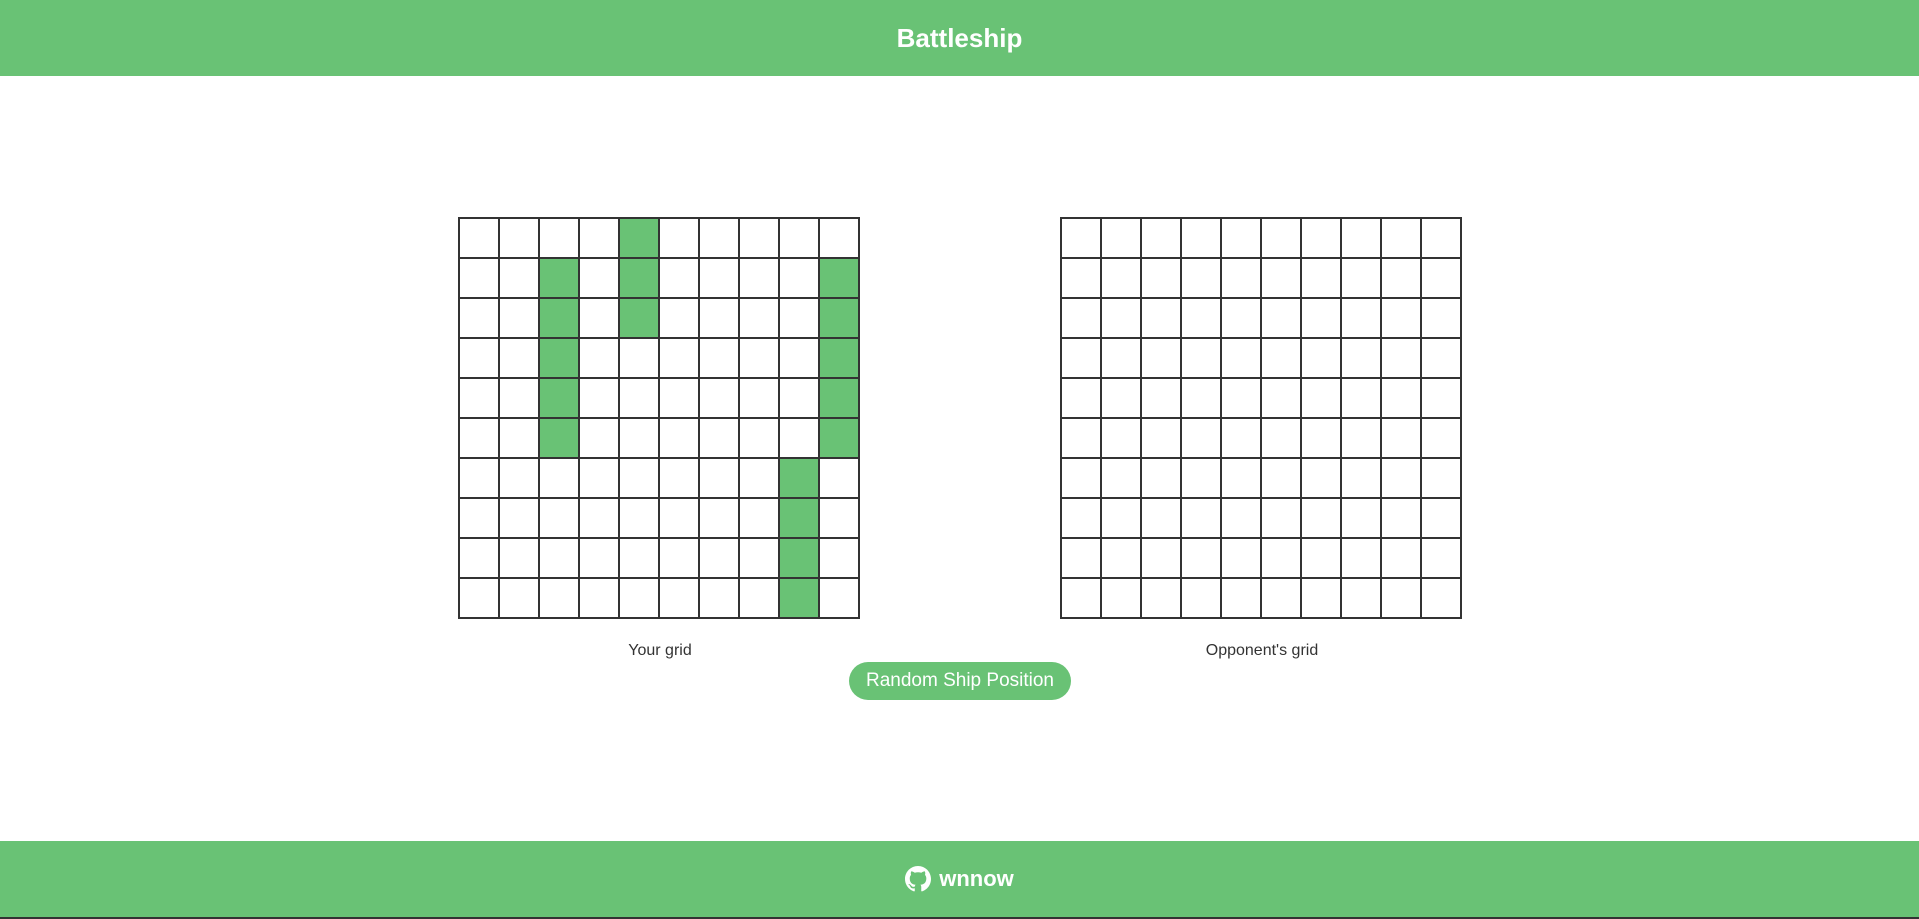  What do you see at coordinates (959, 879) in the screenshot?
I see `github-link: wnnow` at bounding box center [959, 879].